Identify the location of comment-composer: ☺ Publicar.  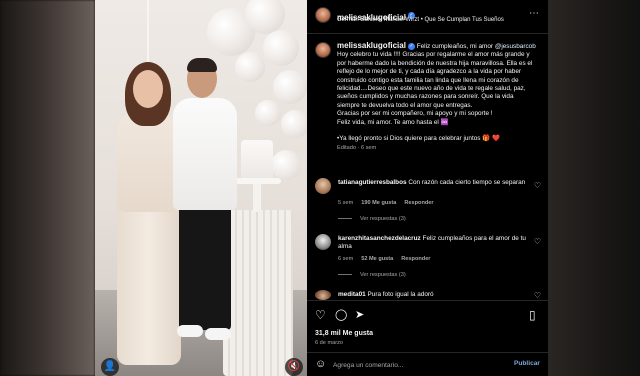
(427, 364).